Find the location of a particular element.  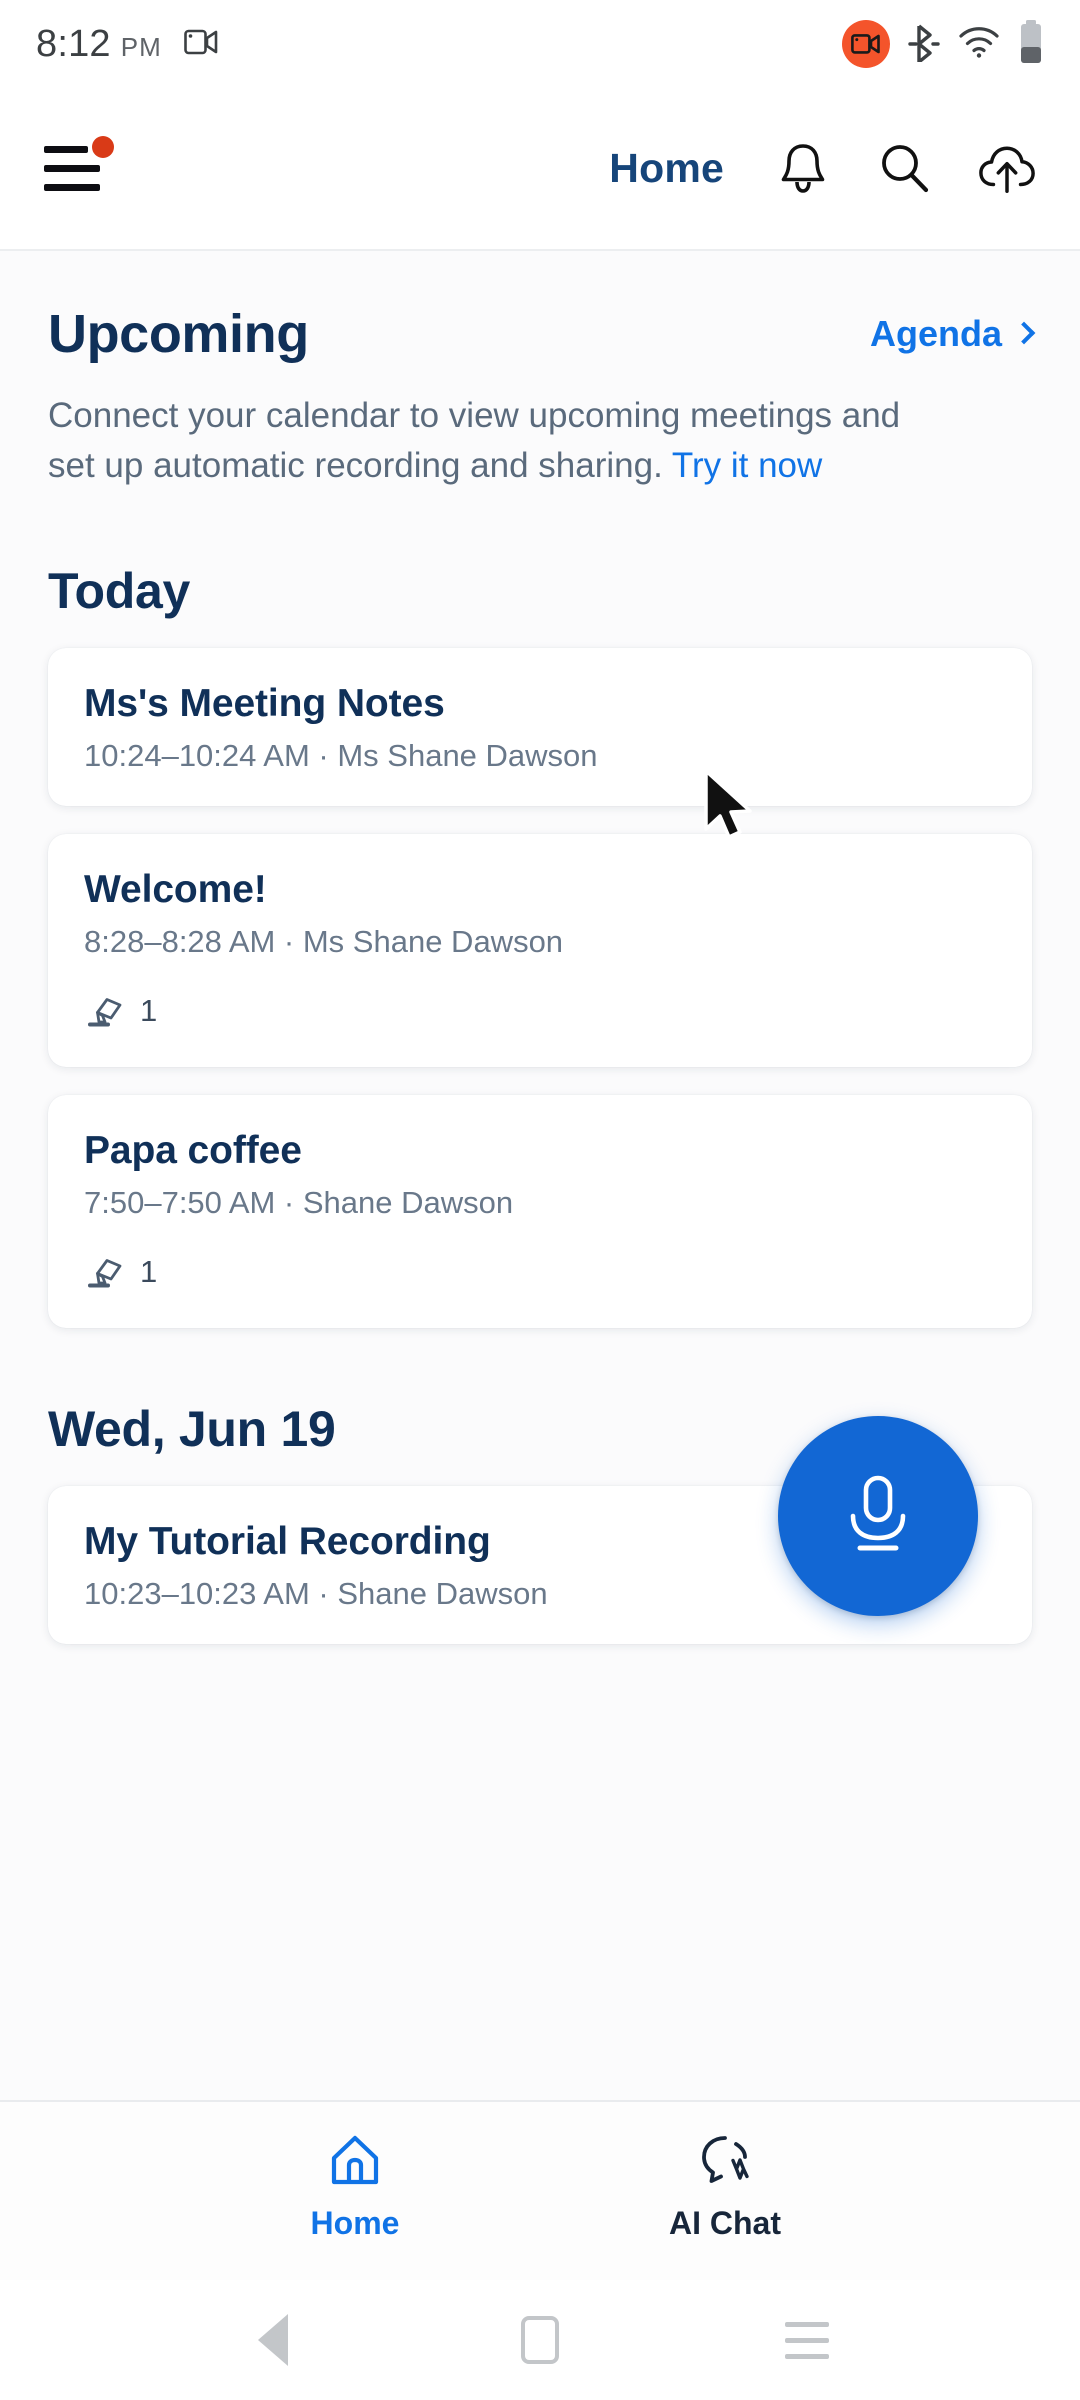

agenda-link: Agenda is located at coordinates (952, 334).